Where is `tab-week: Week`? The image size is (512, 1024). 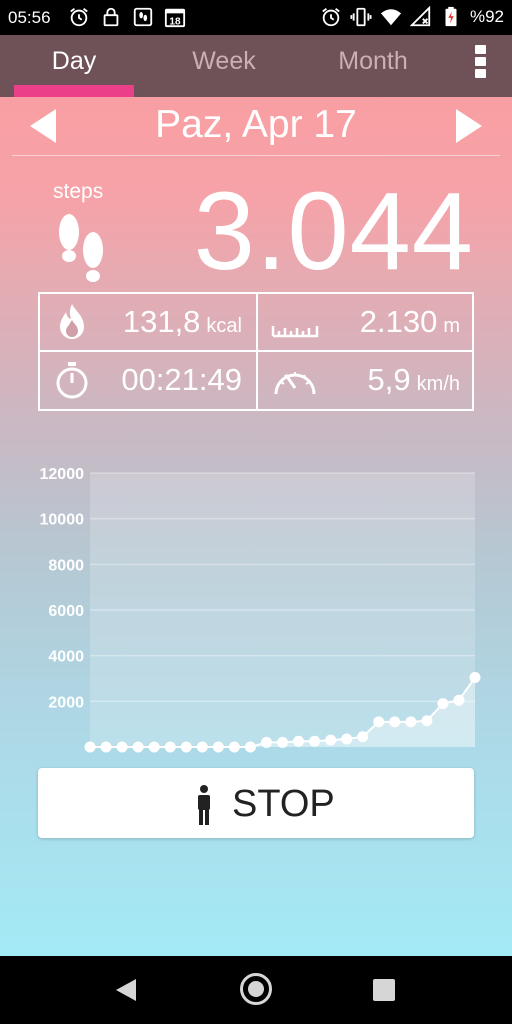
tab-week: Week is located at coordinates (224, 61).